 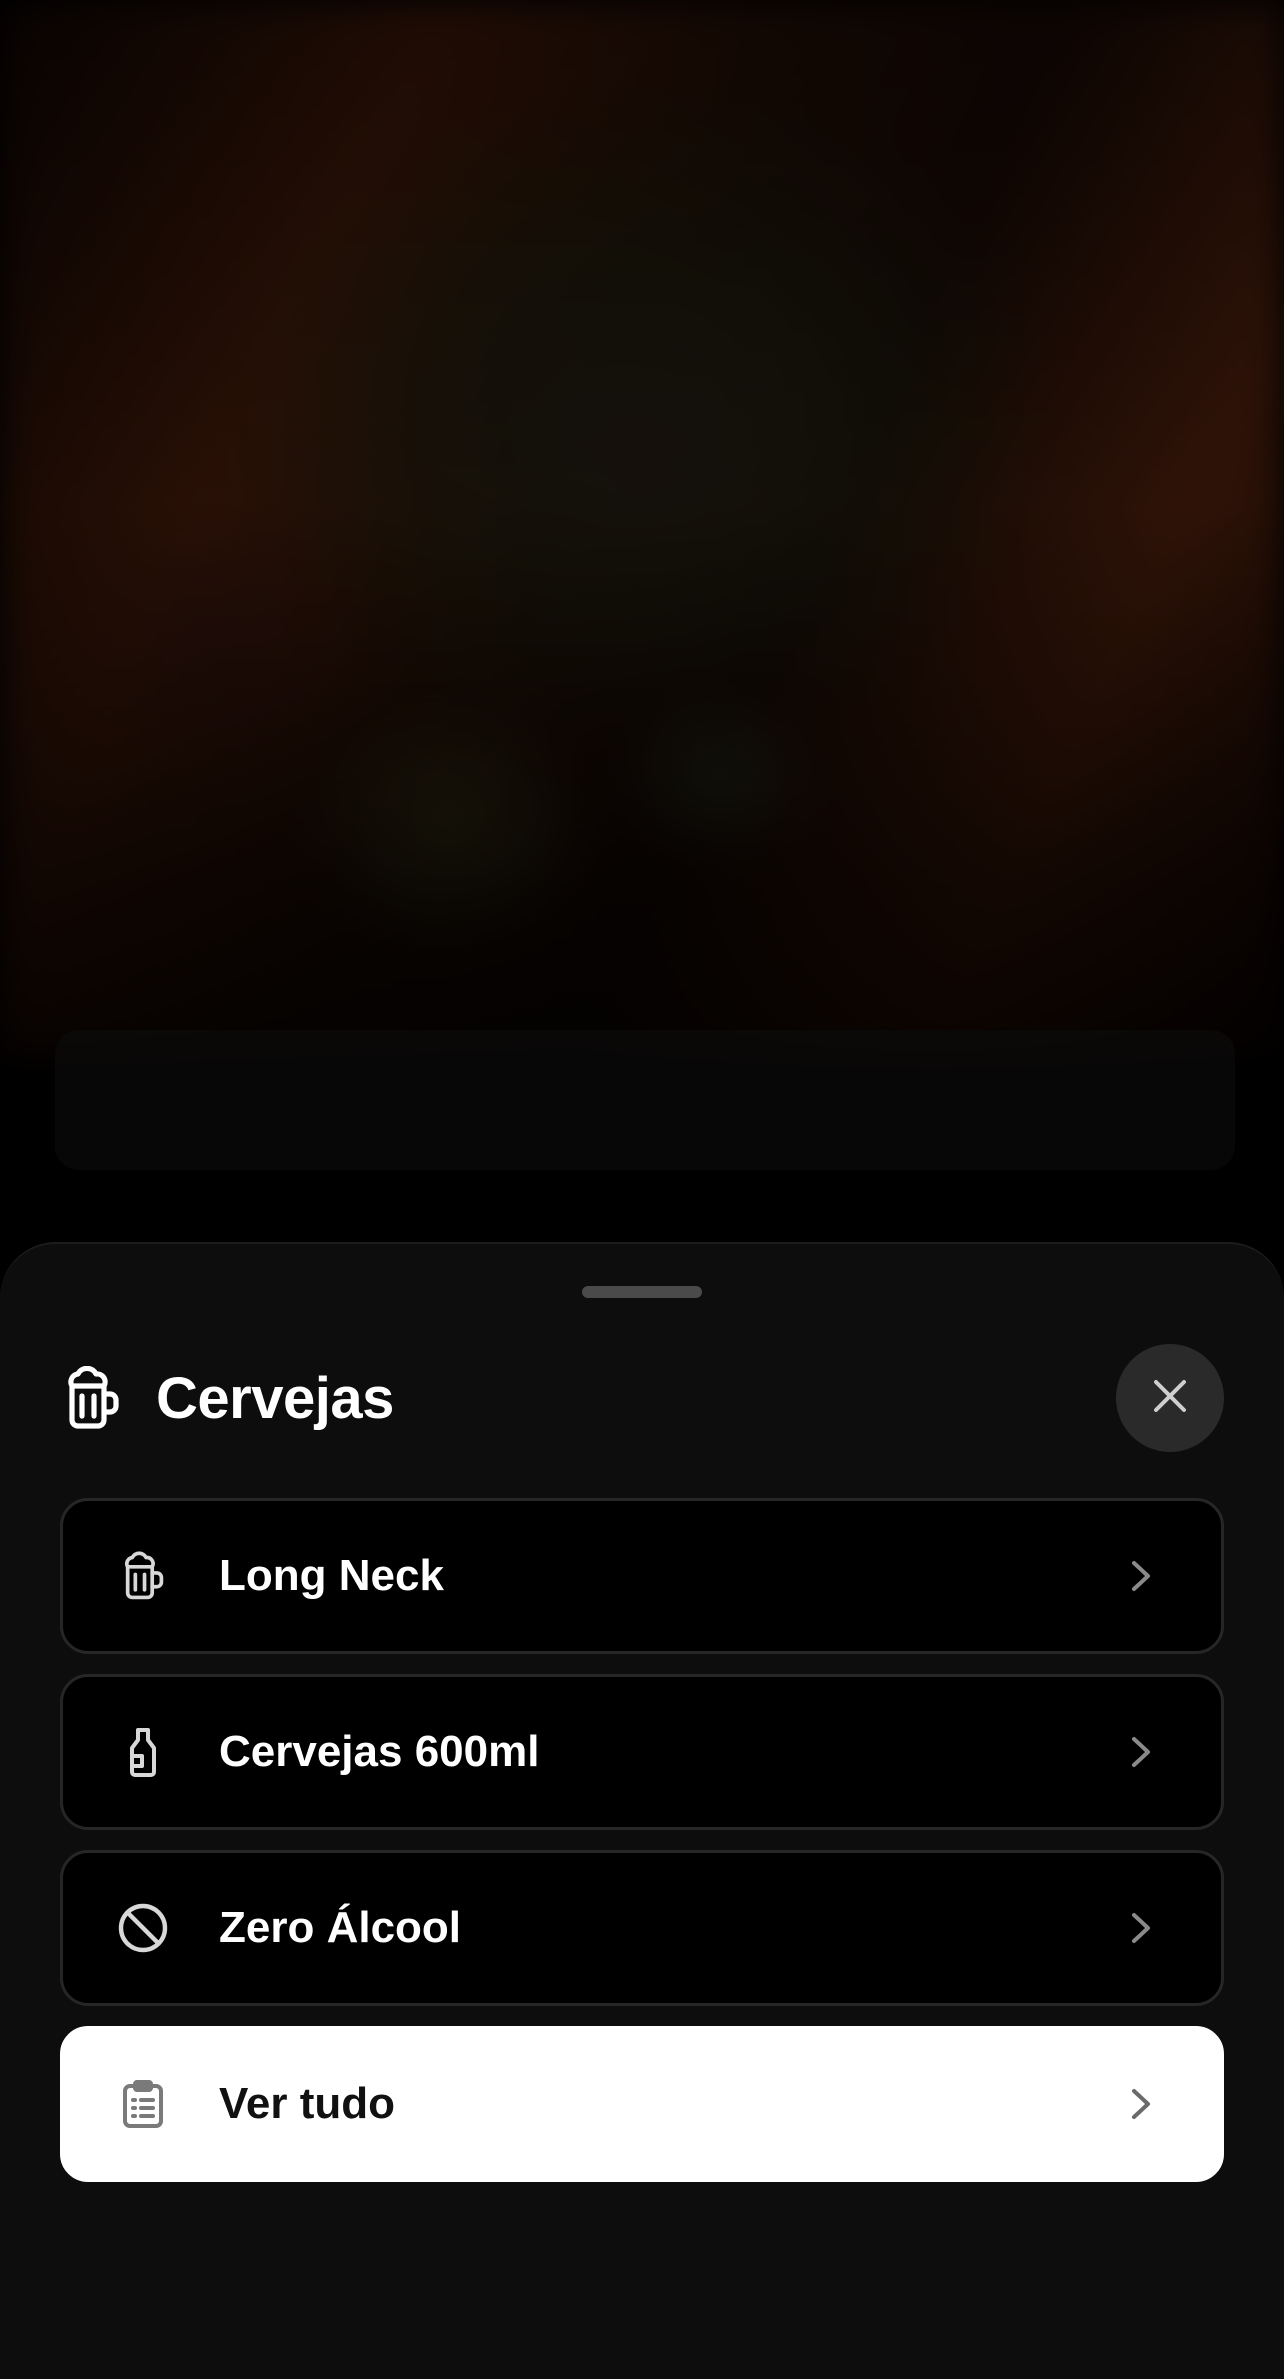 I want to click on category-item-ver-tudo: Ver tudo, so click(x=642, y=2104).